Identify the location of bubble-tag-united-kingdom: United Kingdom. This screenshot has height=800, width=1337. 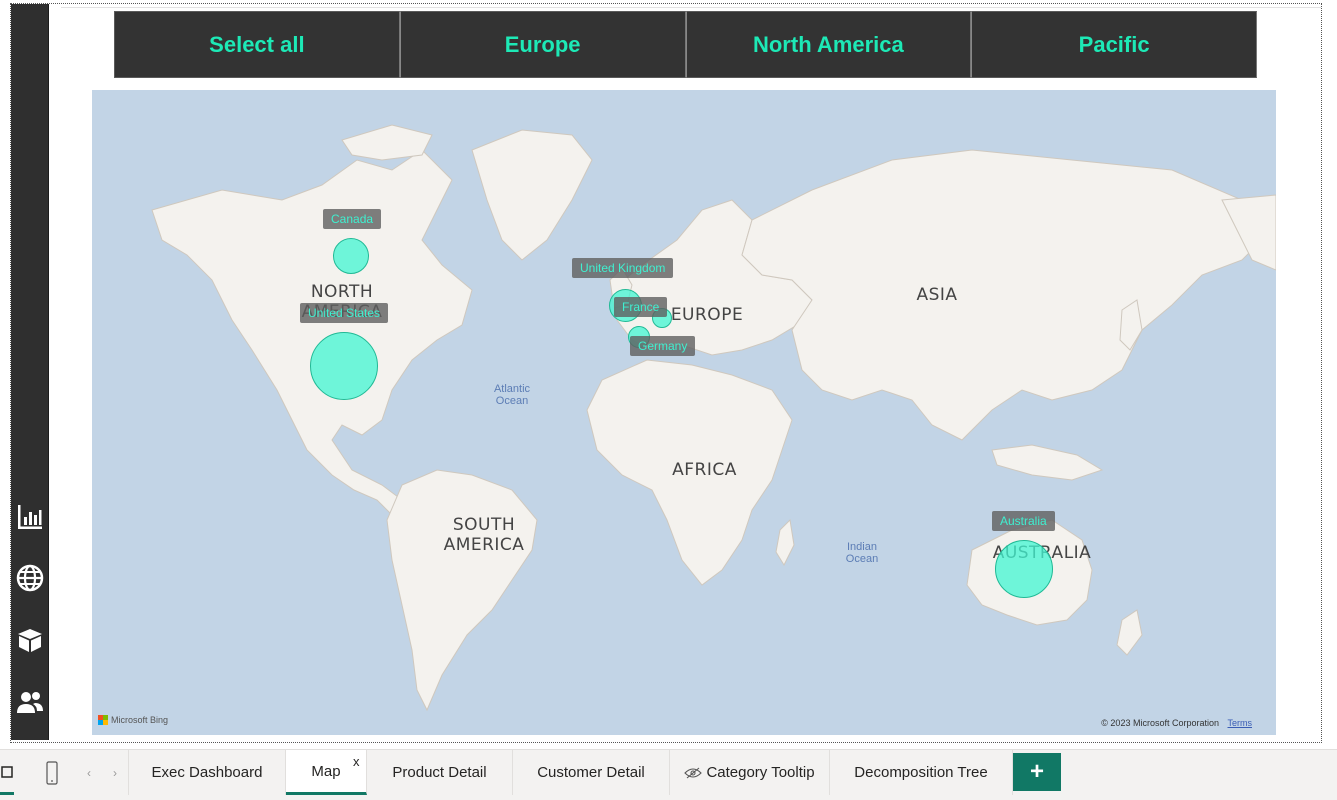
(623, 268).